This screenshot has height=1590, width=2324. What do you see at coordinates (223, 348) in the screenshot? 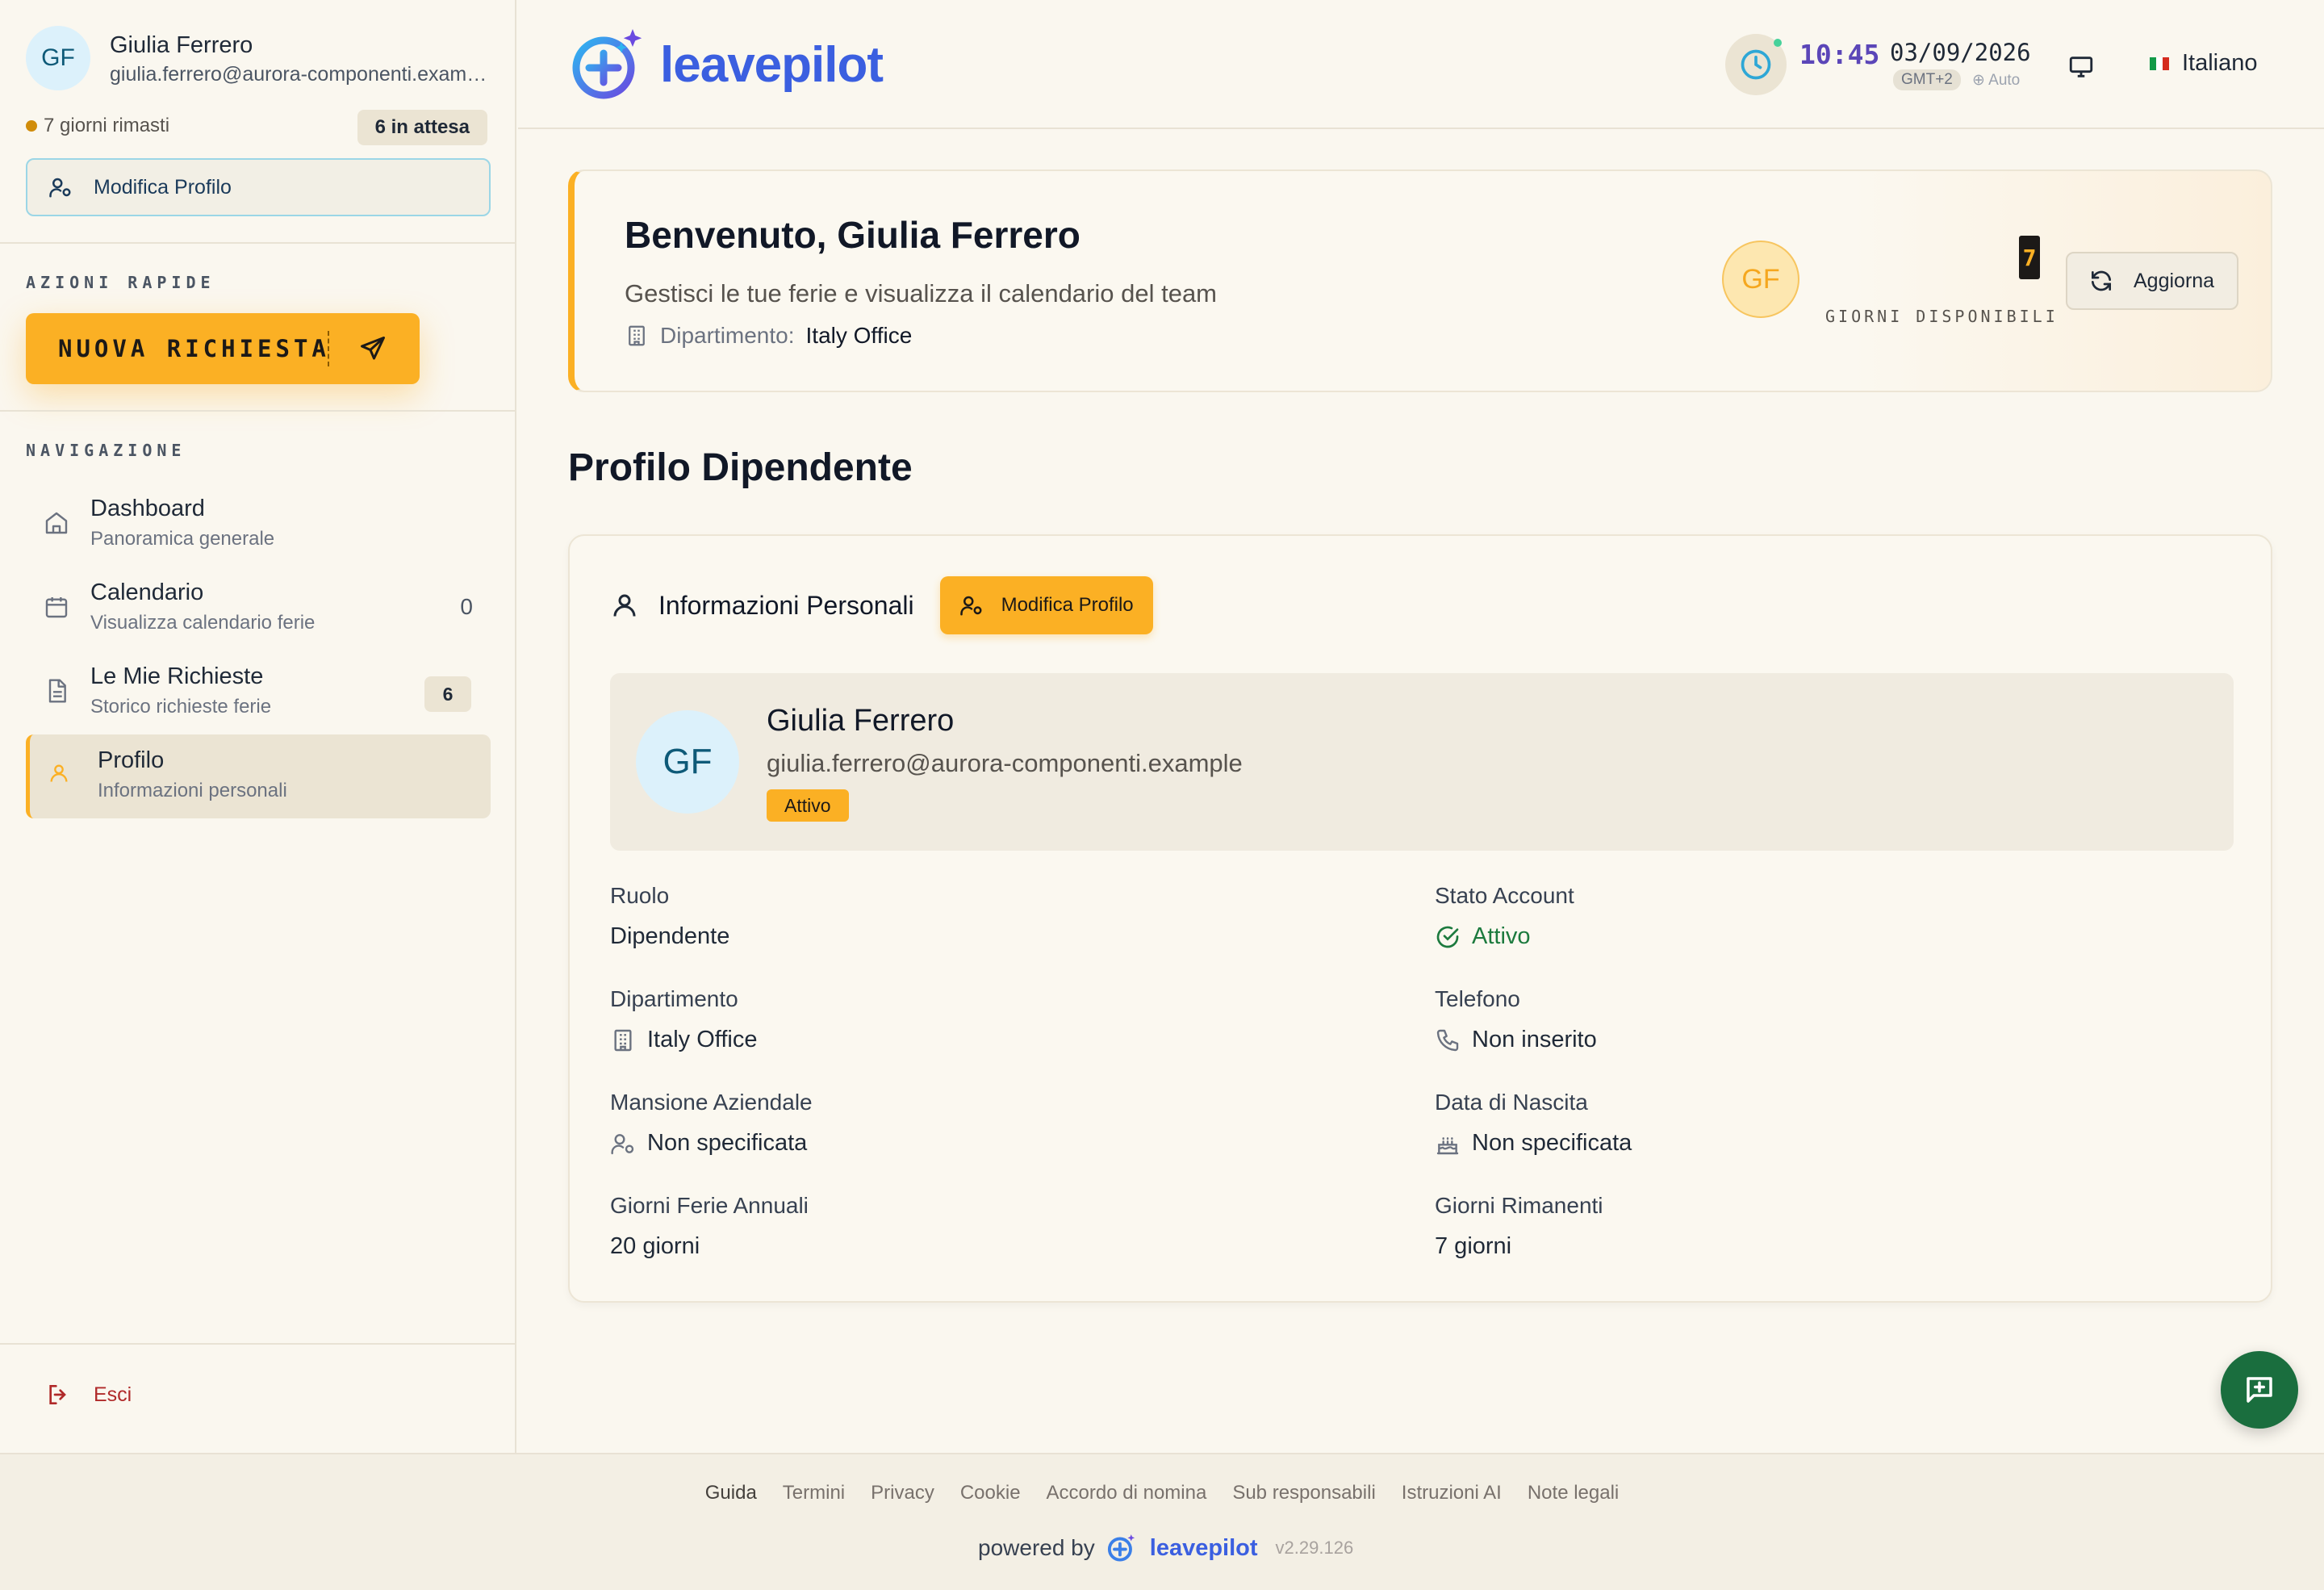
I see `new-request-button: NUOVA RICHIESTA` at bounding box center [223, 348].